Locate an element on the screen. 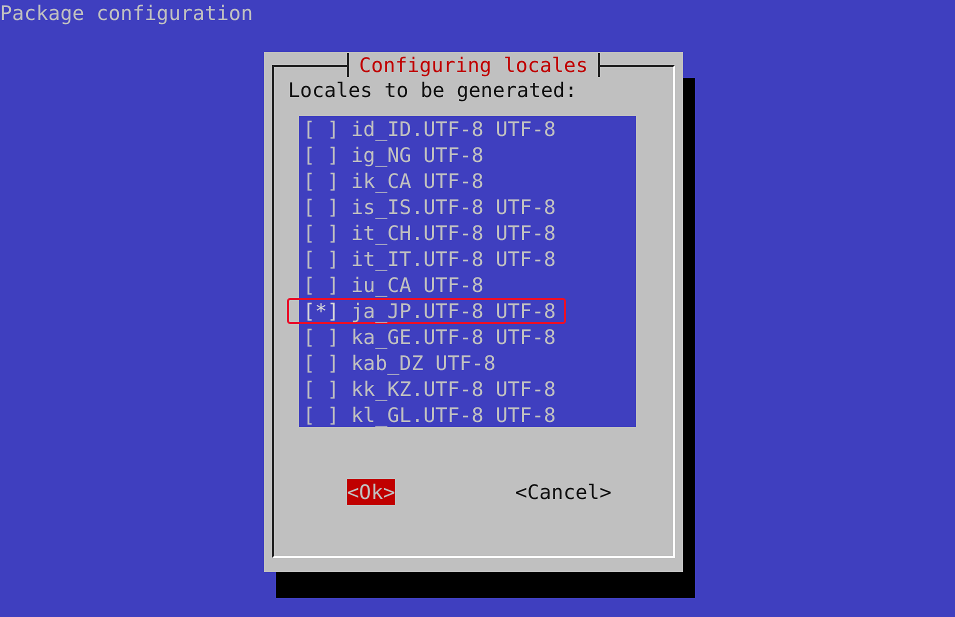 The height and width of the screenshot is (617, 955). locale-item: ja_JP.UTF-8 UTF-8 is located at coordinates (453, 311).